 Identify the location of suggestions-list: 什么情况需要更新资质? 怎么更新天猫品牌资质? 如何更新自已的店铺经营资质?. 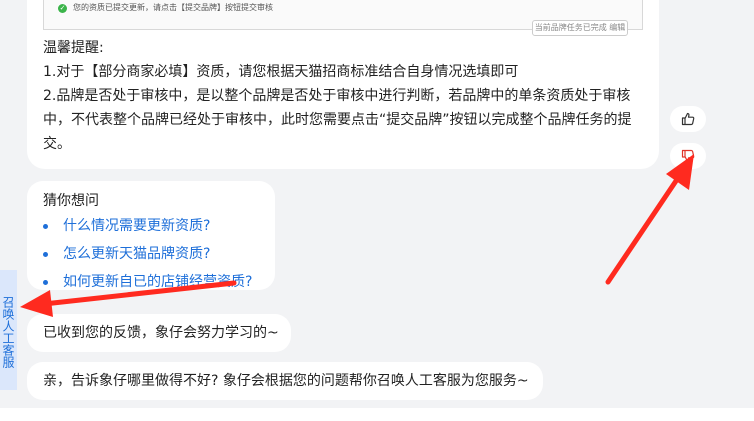
(147, 256).